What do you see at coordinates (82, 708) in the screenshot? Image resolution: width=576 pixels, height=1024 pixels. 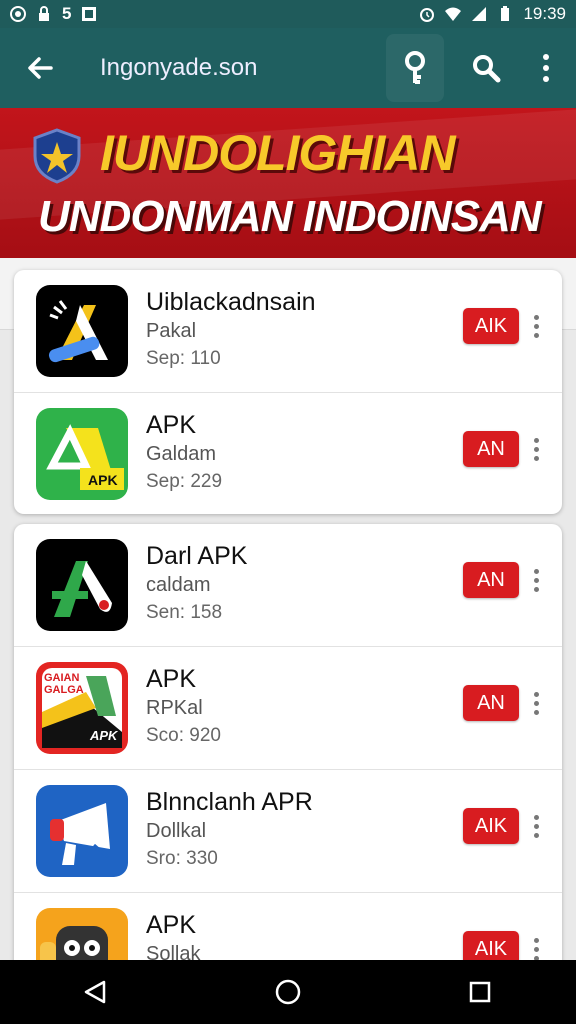 I see `app-icon: GAIAN GALGA APK` at bounding box center [82, 708].